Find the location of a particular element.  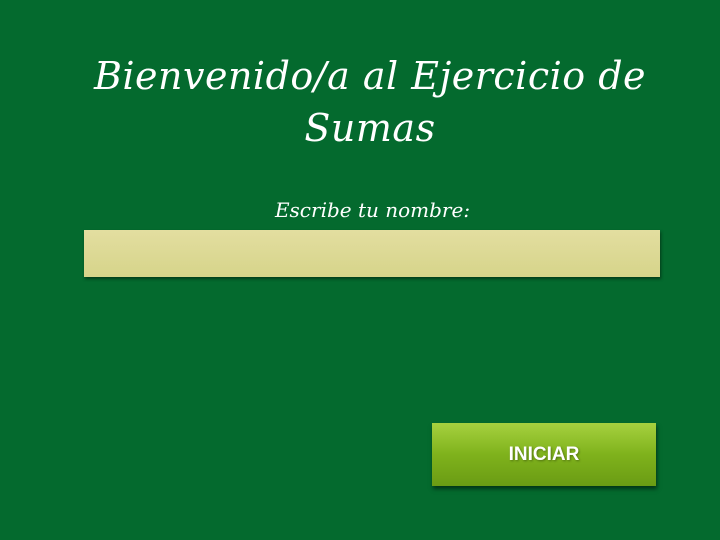

start-button: INICIAR is located at coordinates (544, 454).